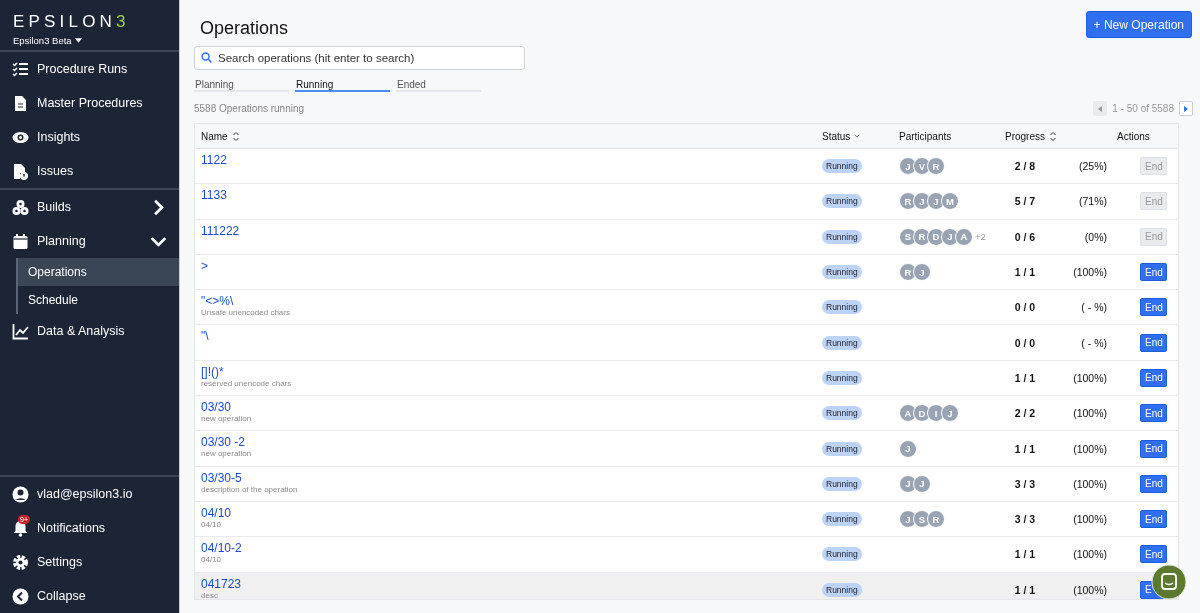 This screenshot has height=613, width=1200. Describe the element at coordinates (1092, 201) in the screenshot. I see `progress-percent: (71%)` at that location.